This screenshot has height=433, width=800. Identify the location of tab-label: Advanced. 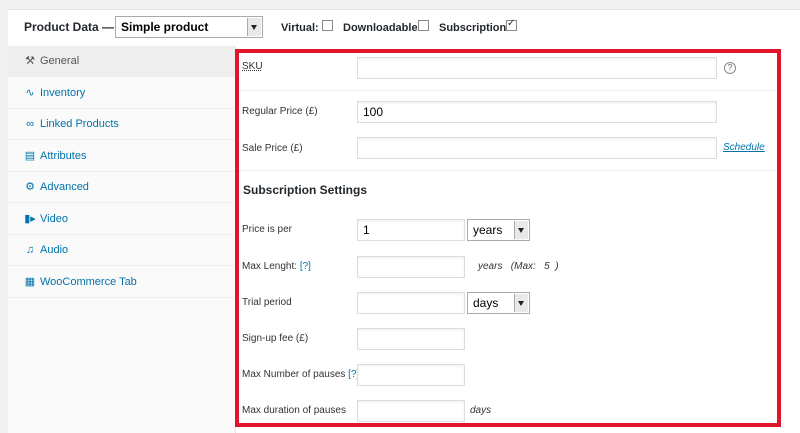
(64, 187).